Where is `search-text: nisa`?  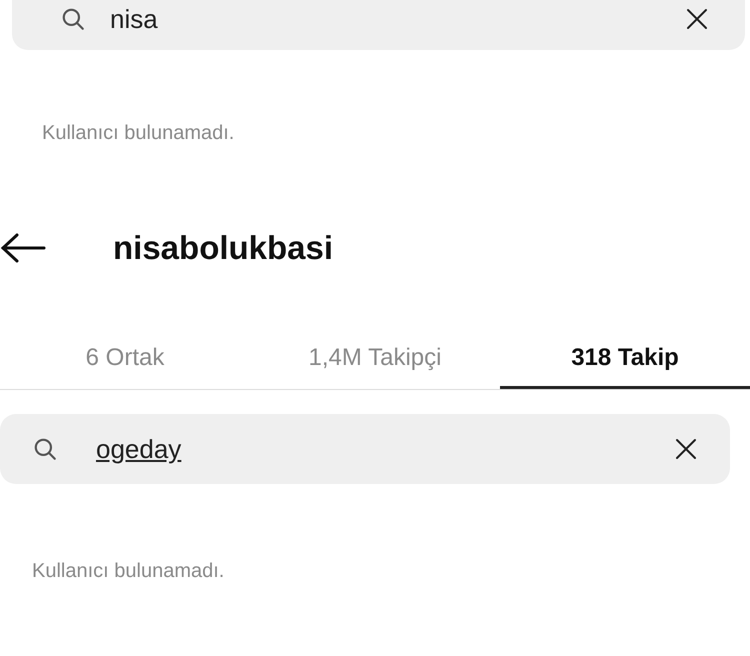
search-text: nisa is located at coordinates (134, 19).